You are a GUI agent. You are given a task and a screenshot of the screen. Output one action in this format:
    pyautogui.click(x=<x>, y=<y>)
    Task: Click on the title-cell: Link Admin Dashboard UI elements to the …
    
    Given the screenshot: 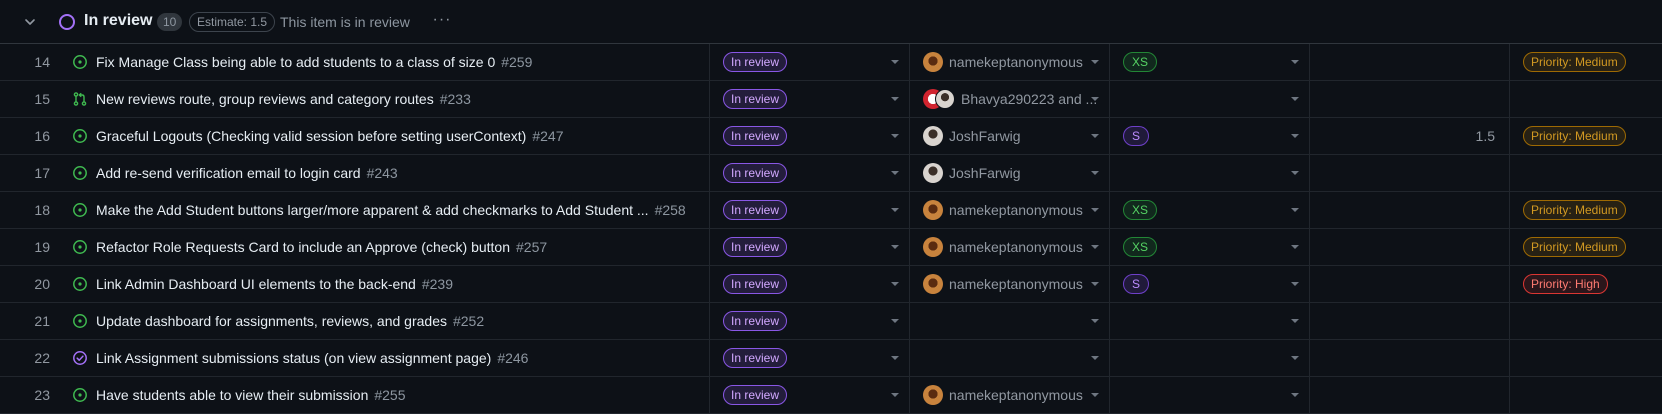 What is the action you would take?
    pyautogui.click(x=390, y=284)
    